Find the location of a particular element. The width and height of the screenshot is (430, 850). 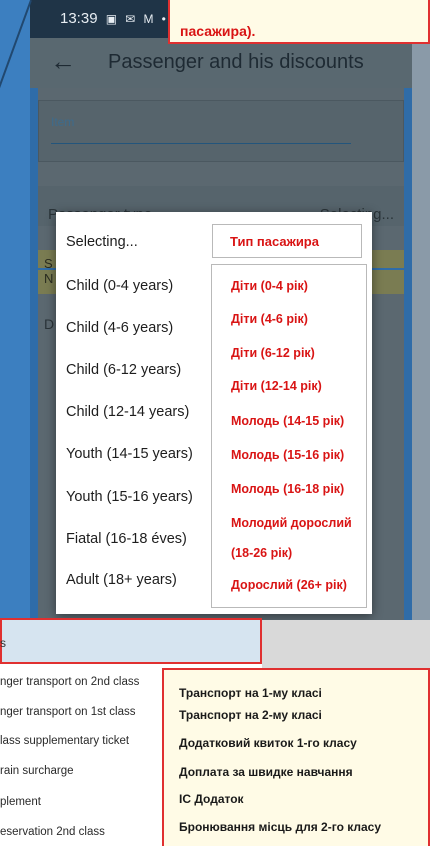

ticket-type-header: s is located at coordinates (131, 641).